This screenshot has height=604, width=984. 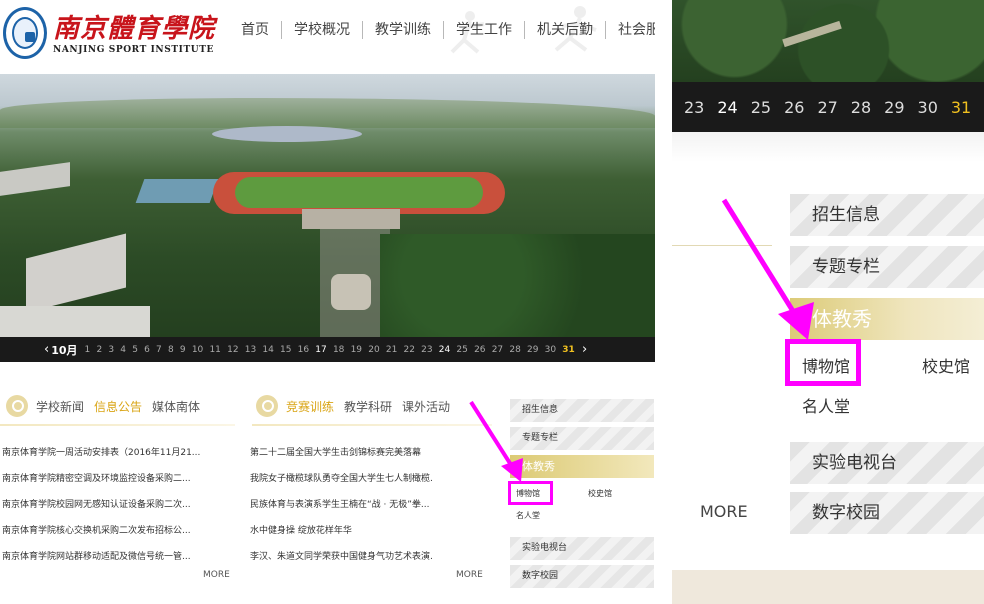 What do you see at coordinates (403, 30) in the screenshot?
I see `nav-teaching: 教学训练` at bounding box center [403, 30].